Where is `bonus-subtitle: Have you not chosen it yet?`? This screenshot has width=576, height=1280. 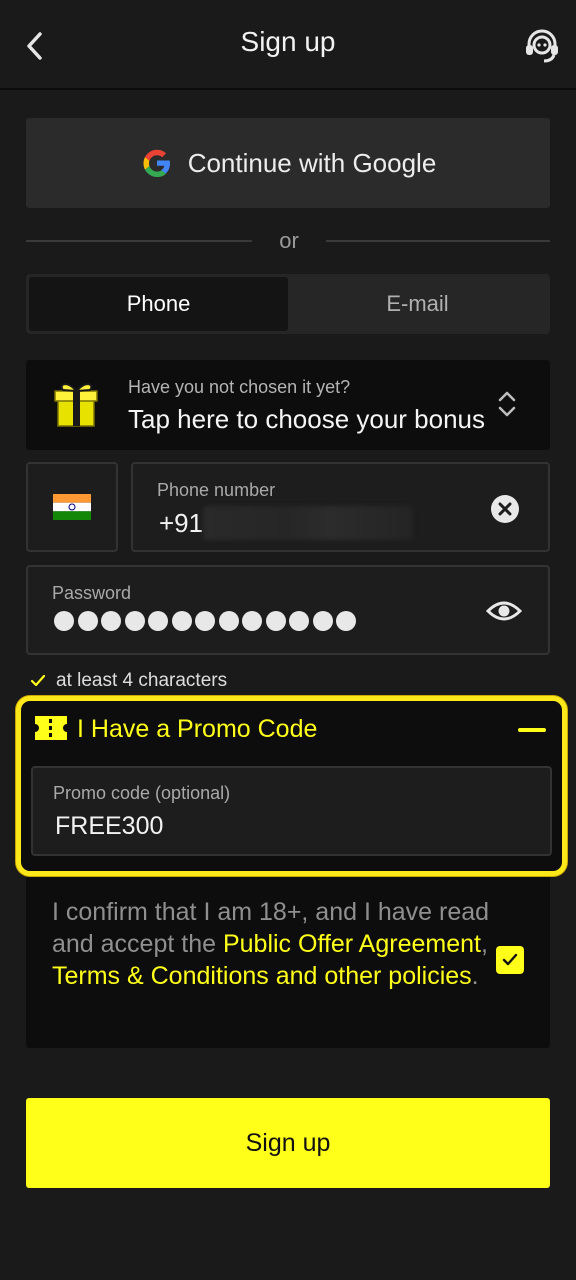 bonus-subtitle: Have you not chosen it yet? is located at coordinates (239, 387).